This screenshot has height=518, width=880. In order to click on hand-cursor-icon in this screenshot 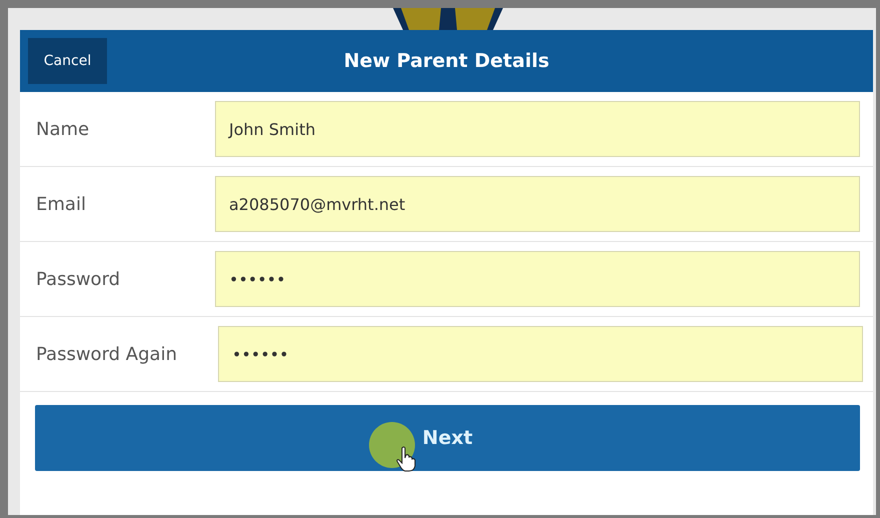, I will do `click(406, 459)`.